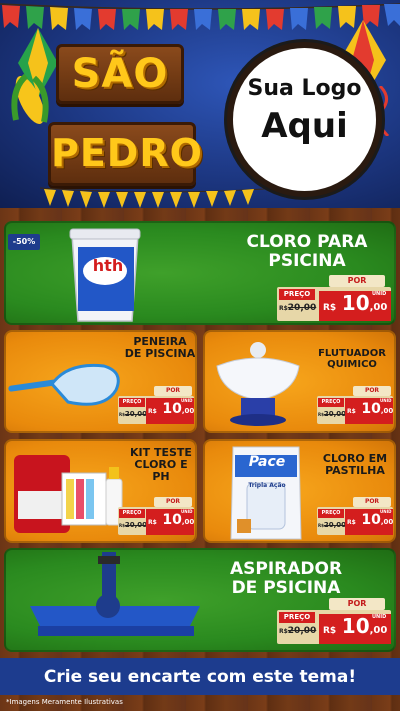  I want to click on cta-banner: Crie seu encarte com este tema!, so click(200, 676).